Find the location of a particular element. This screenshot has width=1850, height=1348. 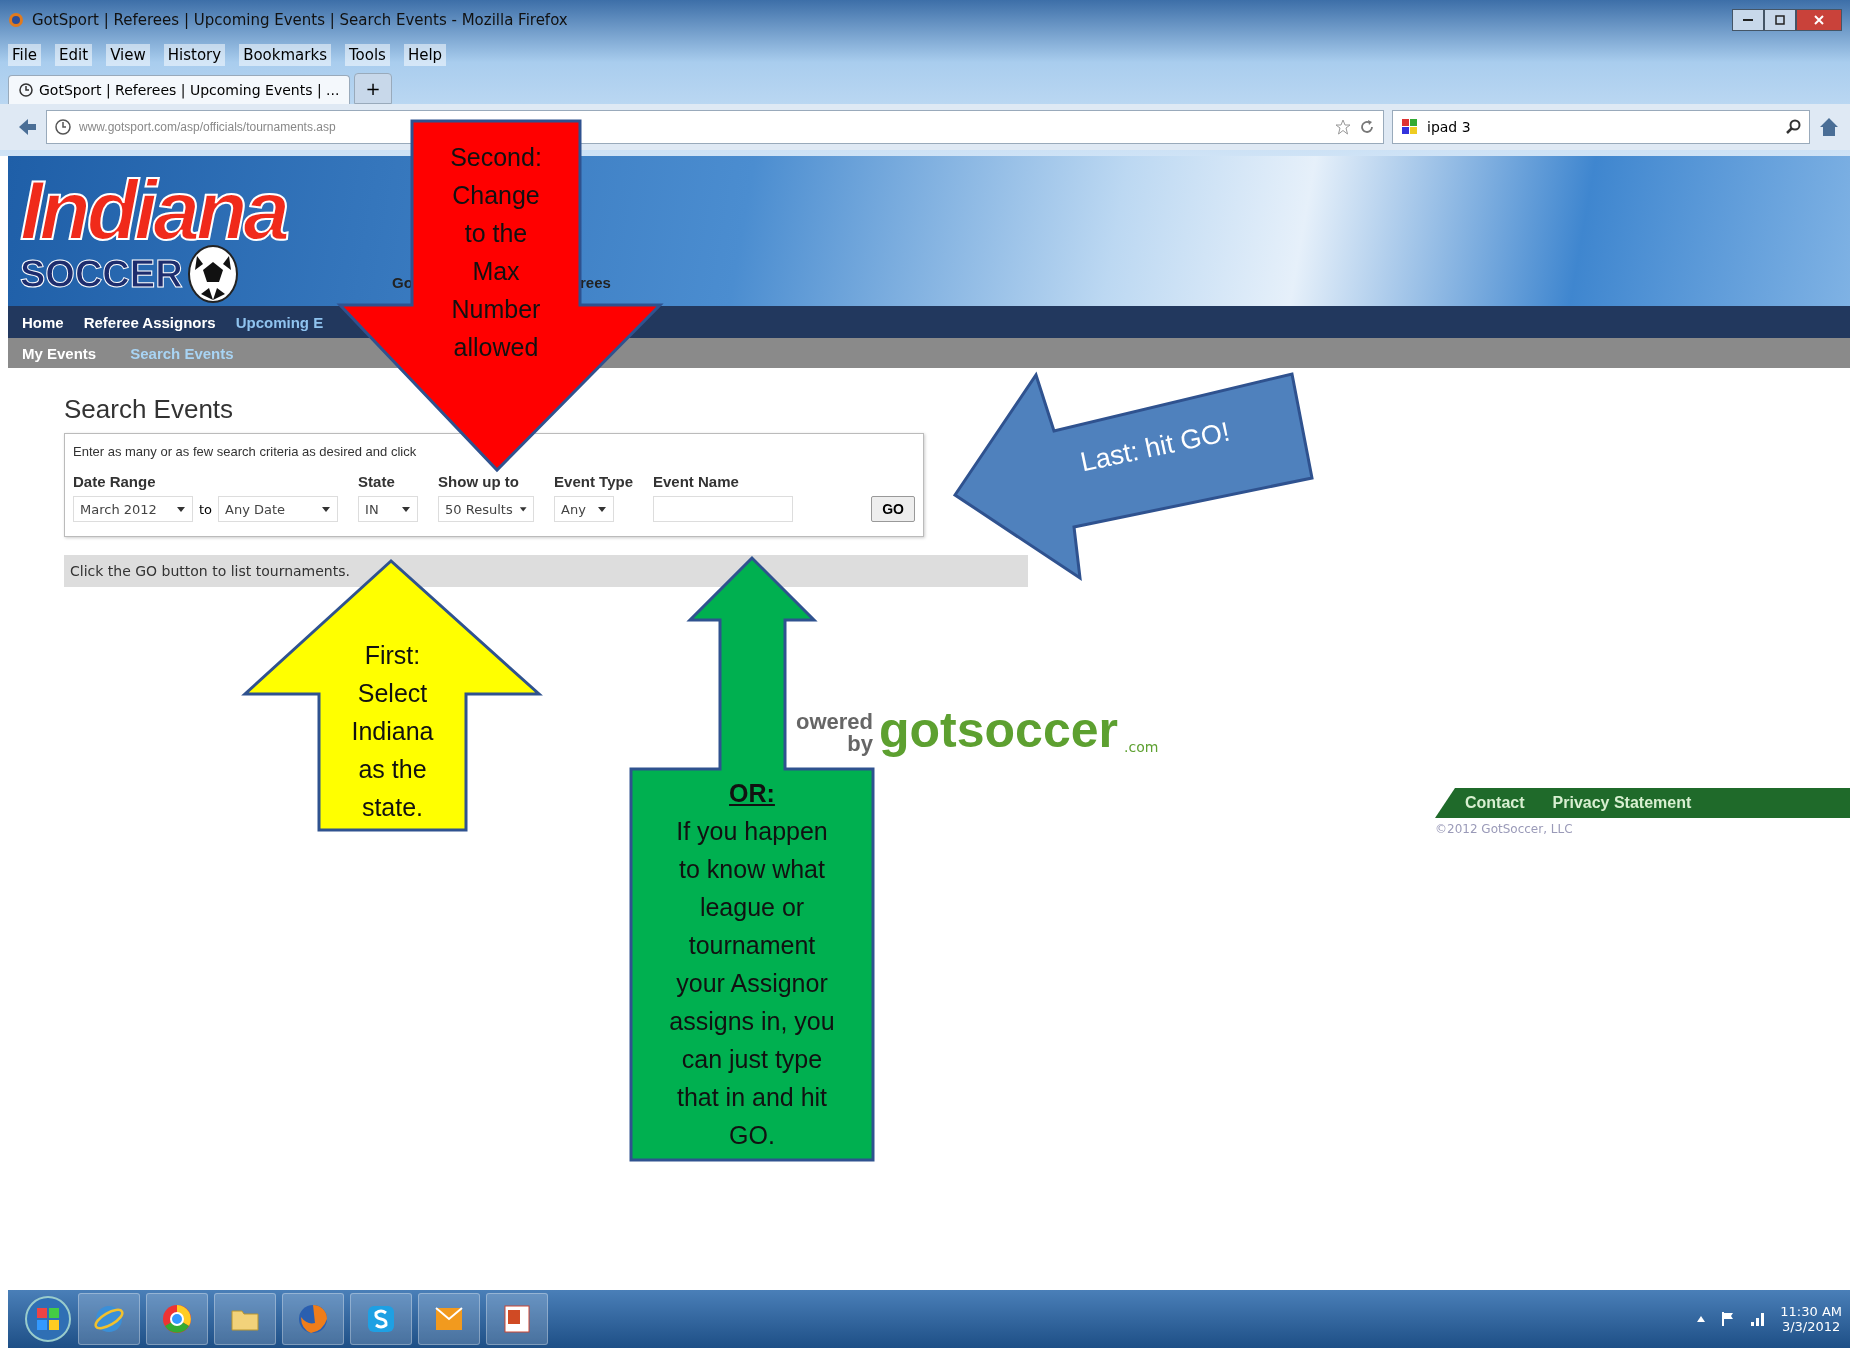

copyright-text: ©2012 GotSoccer, LLC is located at coordinates (1504, 829).